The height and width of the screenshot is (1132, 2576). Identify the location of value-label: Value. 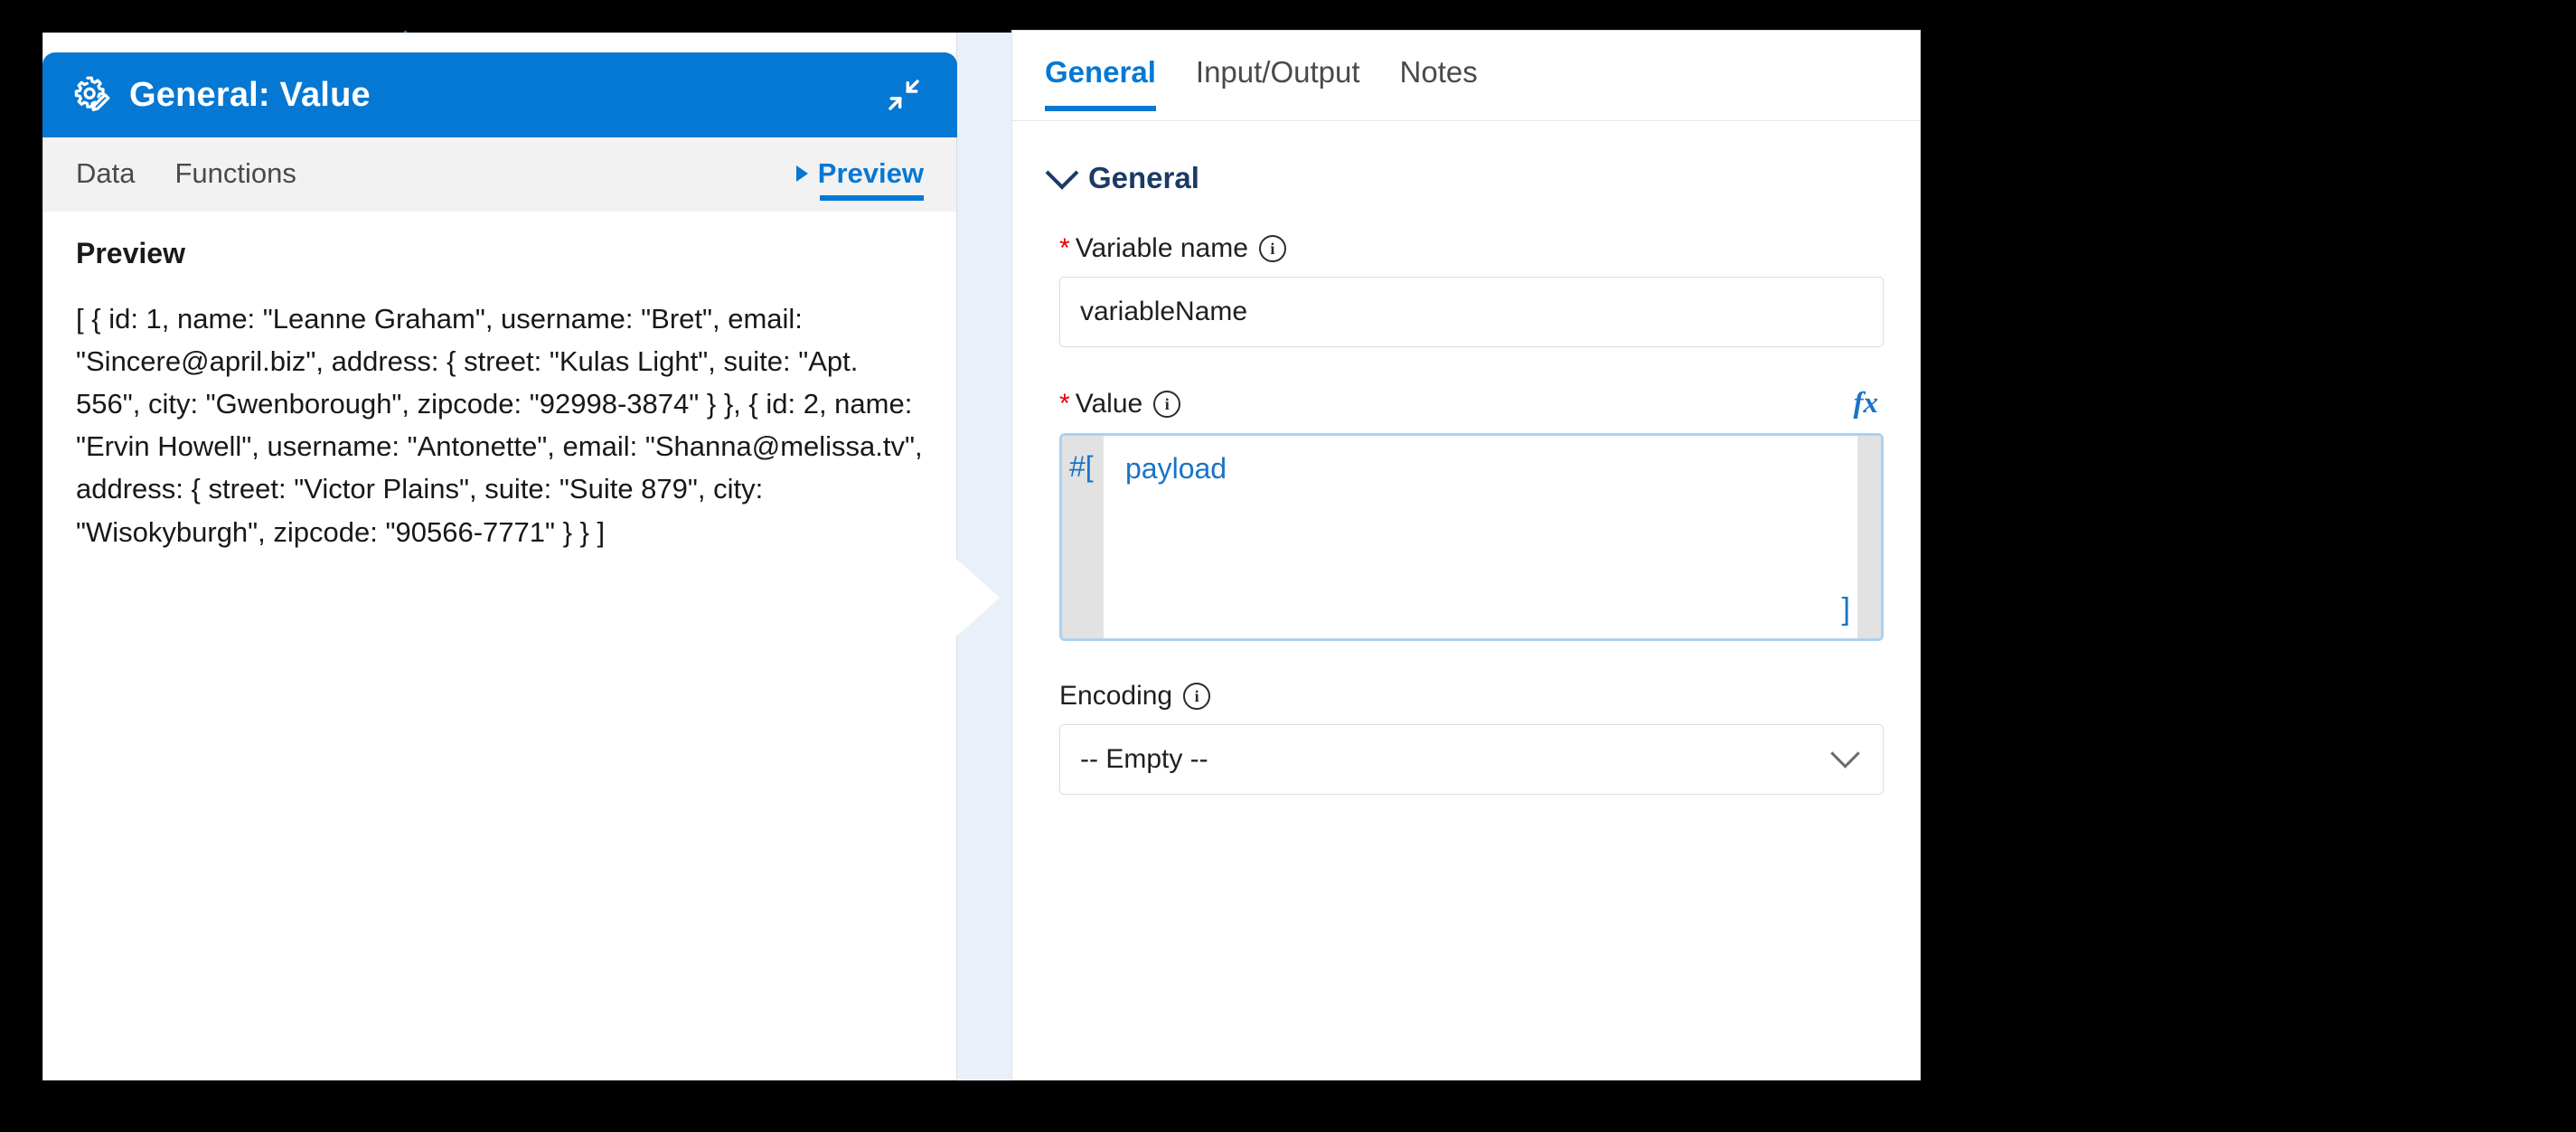
(1109, 404).